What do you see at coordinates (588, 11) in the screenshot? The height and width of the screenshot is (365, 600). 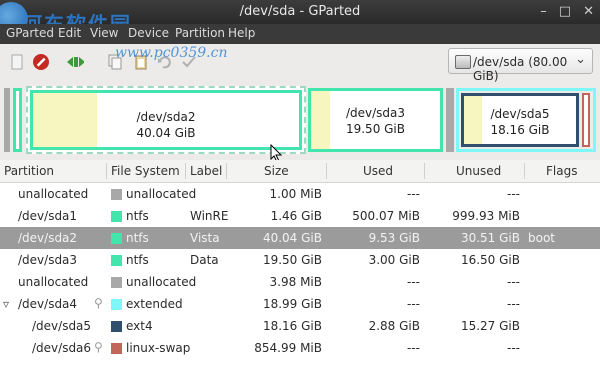 I see `close-button: ✕` at bounding box center [588, 11].